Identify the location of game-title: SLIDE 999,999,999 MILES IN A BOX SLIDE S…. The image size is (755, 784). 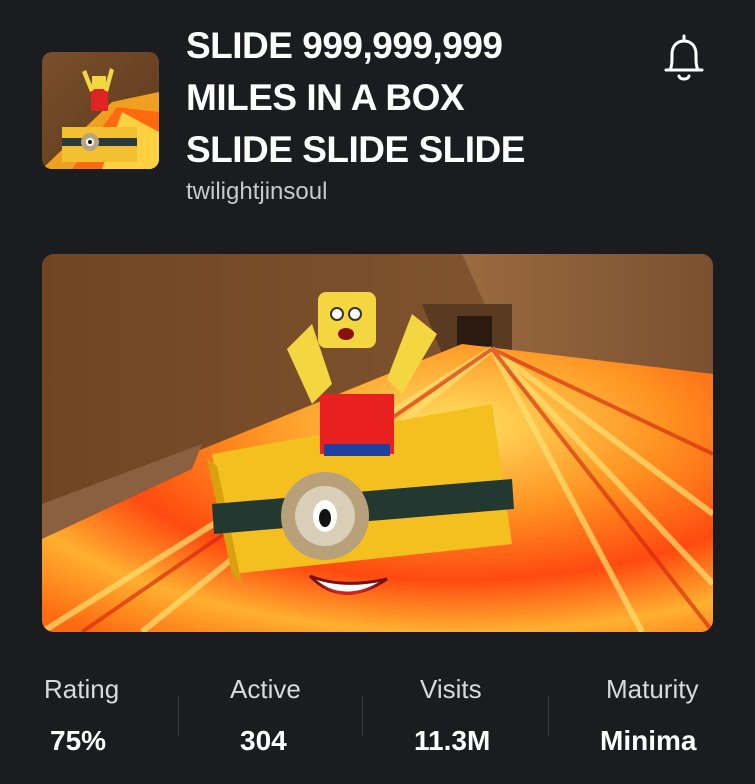
(406, 98).